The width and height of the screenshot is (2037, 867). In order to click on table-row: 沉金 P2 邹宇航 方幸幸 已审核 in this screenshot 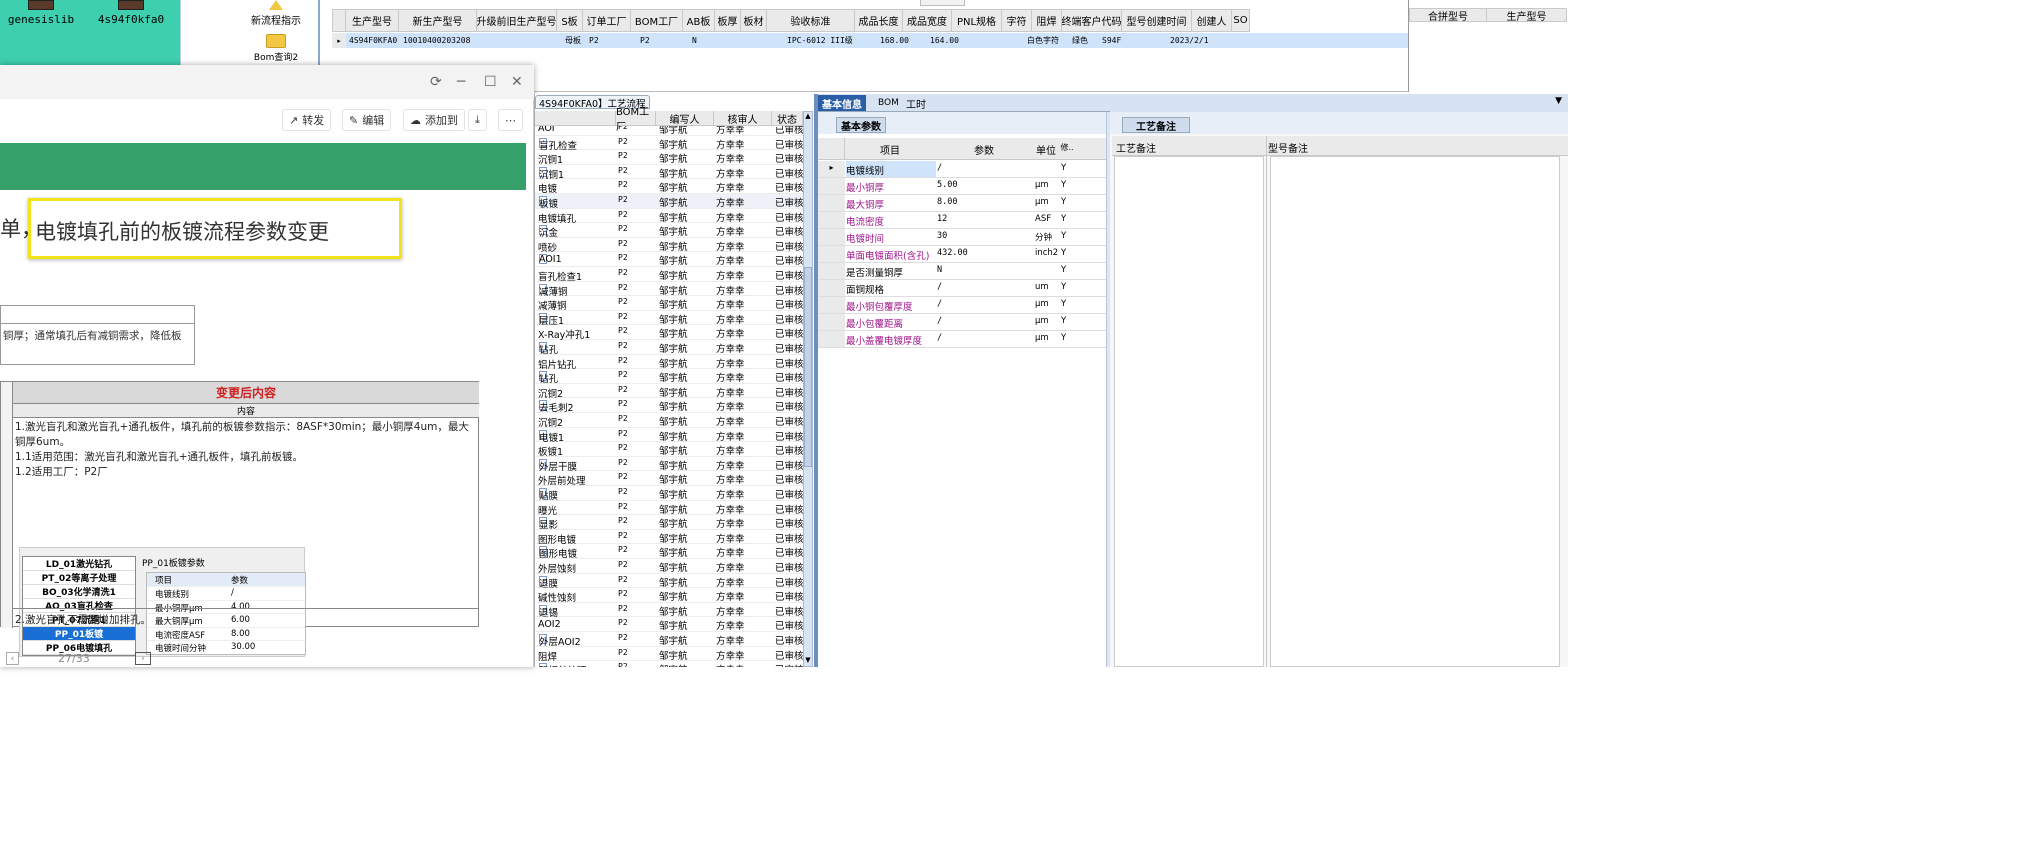, I will do `click(669, 231)`.